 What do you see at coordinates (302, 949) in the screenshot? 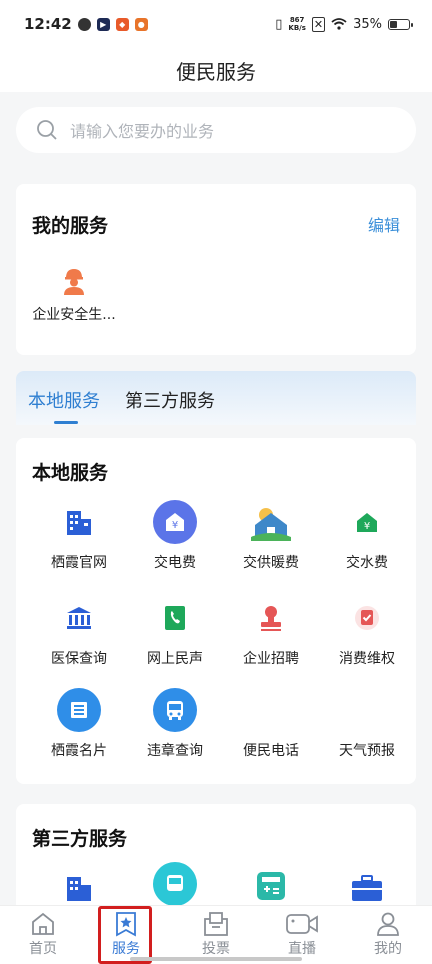
I see `nav-label: 直播` at bounding box center [302, 949].